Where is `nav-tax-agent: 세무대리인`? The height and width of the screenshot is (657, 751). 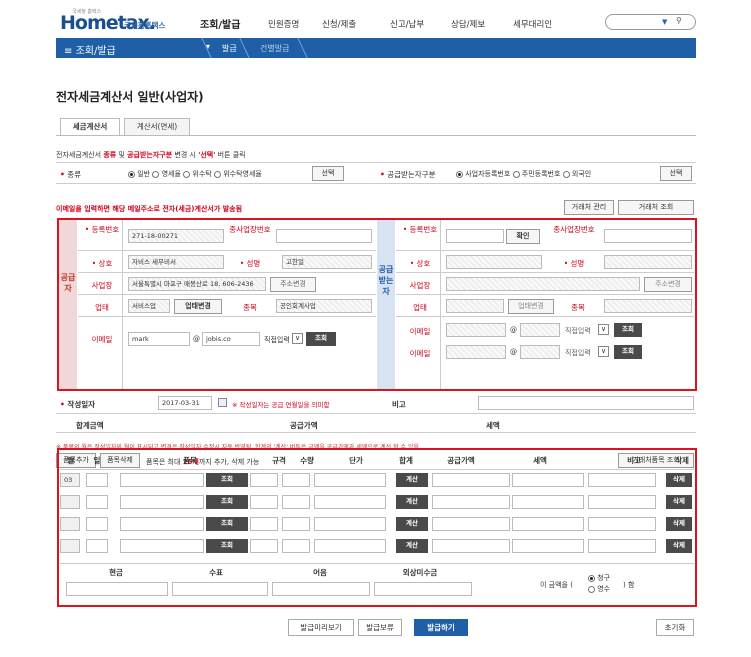 nav-tax-agent: 세무대리인 is located at coordinates (532, 24).